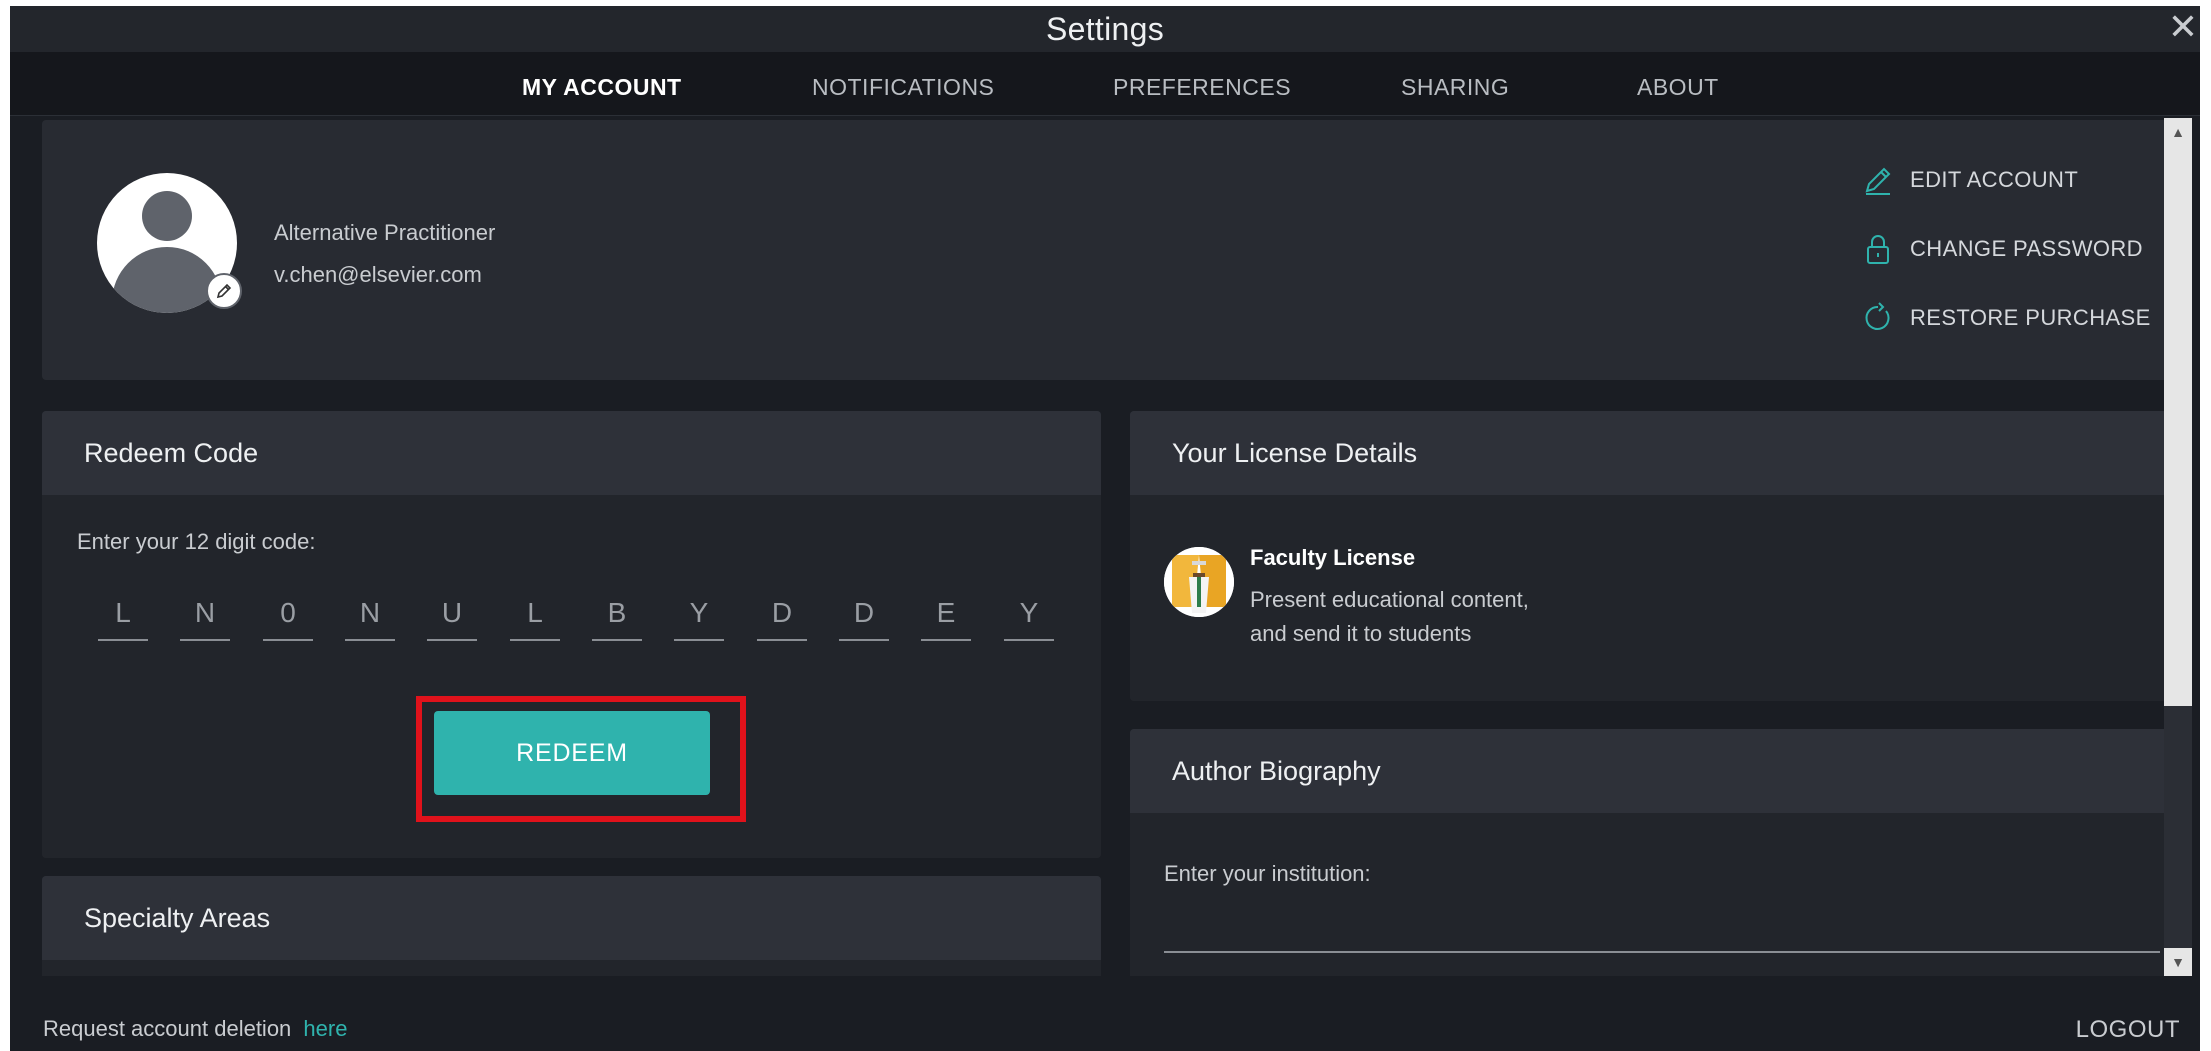 The height and width of the screenshot is (1051, 2211). I want to click on author-biography-body: Enter your institution:, so click(1650, 895).